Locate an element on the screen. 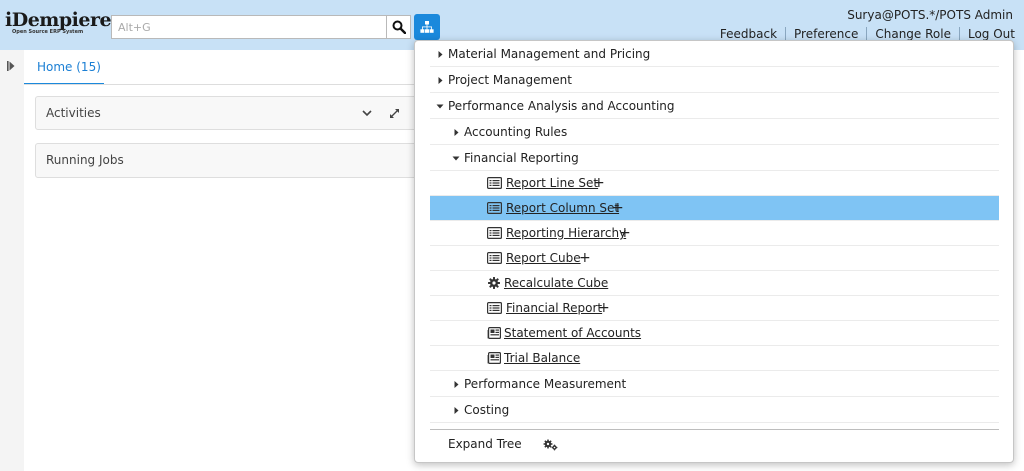 The width and height of the screenshot is (1024, 471). menu-item-label: Financial Report is located at coordinates (554, 308).